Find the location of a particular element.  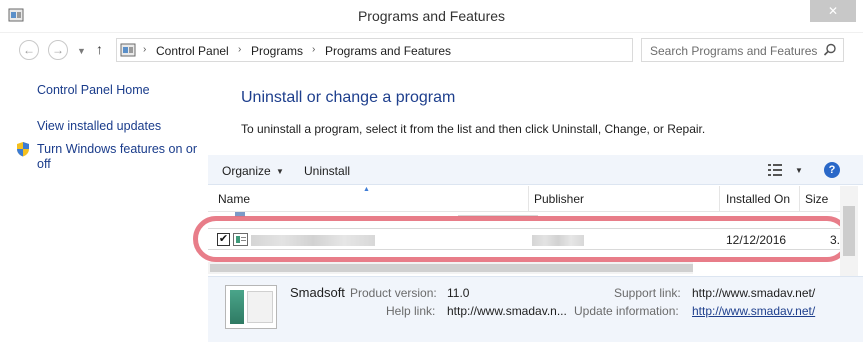

view-options-icon is located at coordinates (775, 170).